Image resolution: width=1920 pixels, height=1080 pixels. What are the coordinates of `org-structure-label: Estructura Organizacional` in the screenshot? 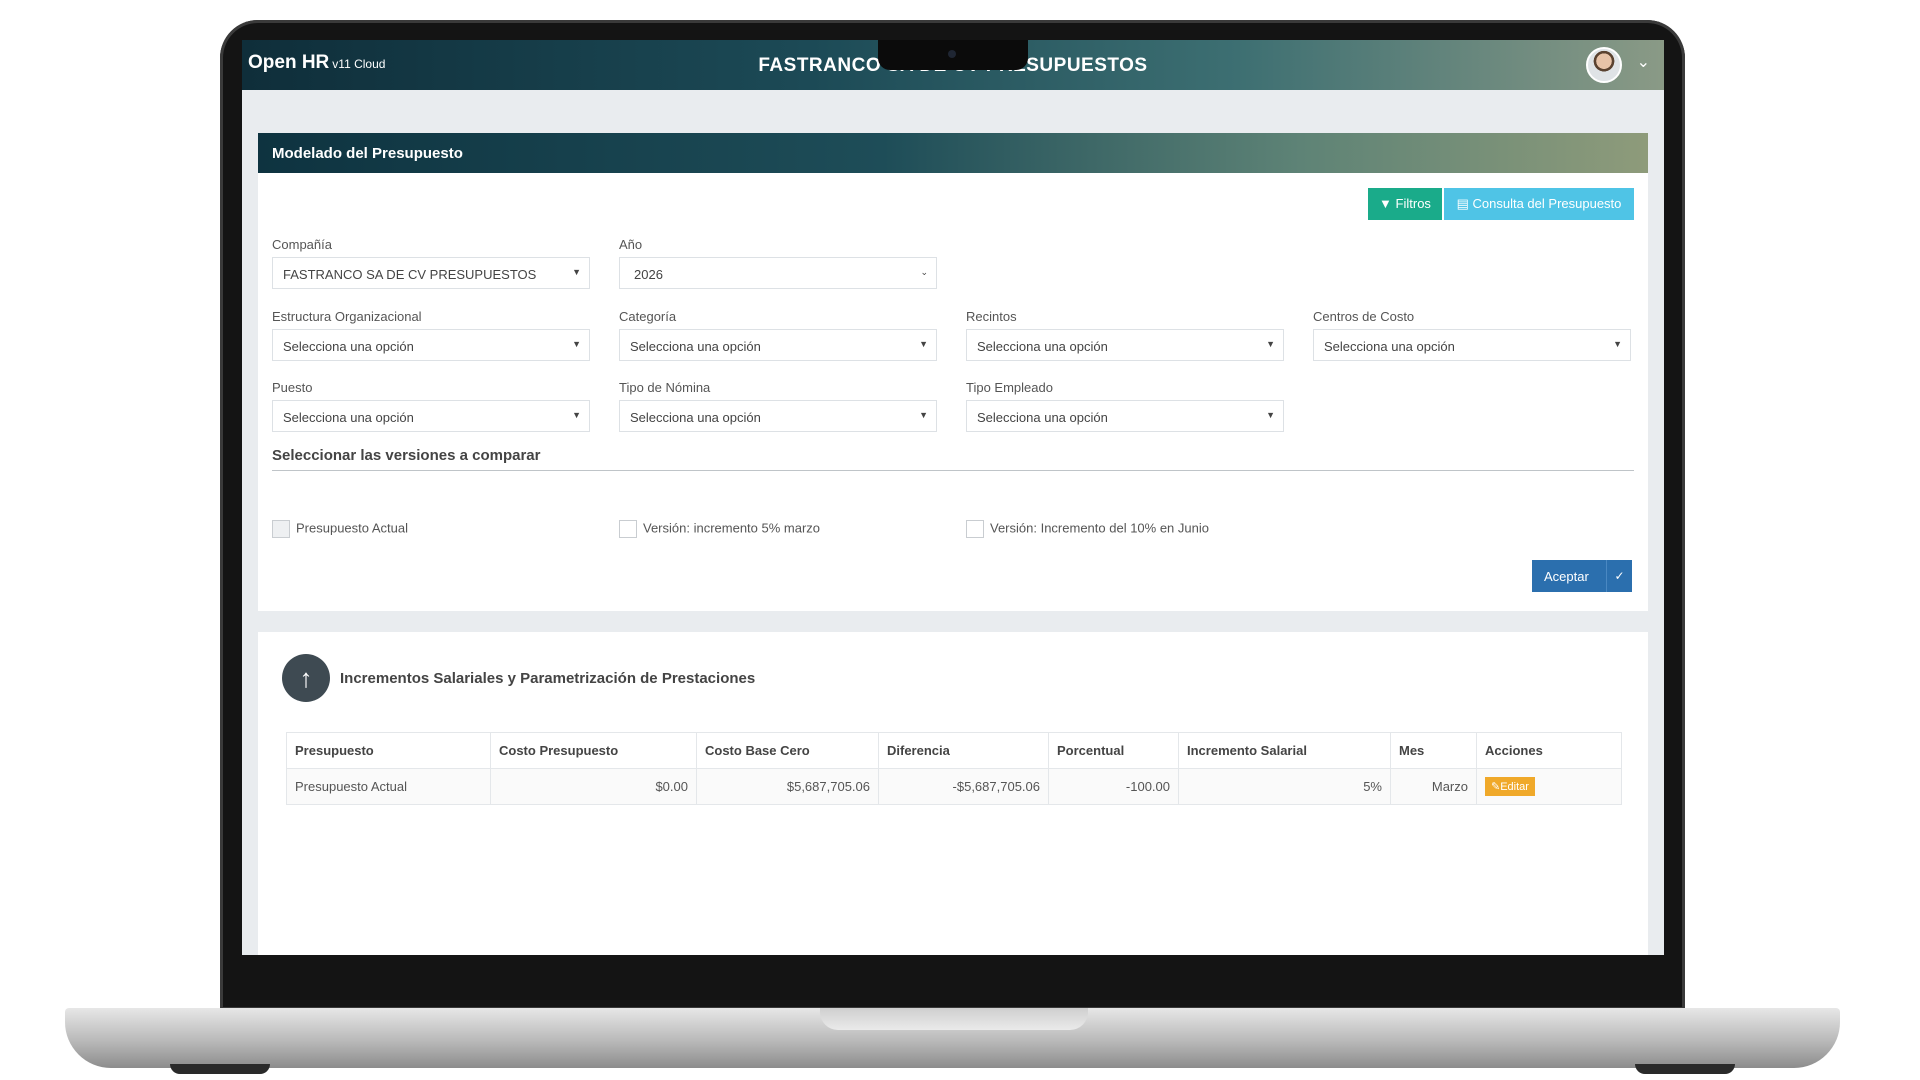 It's located at (347, 316).